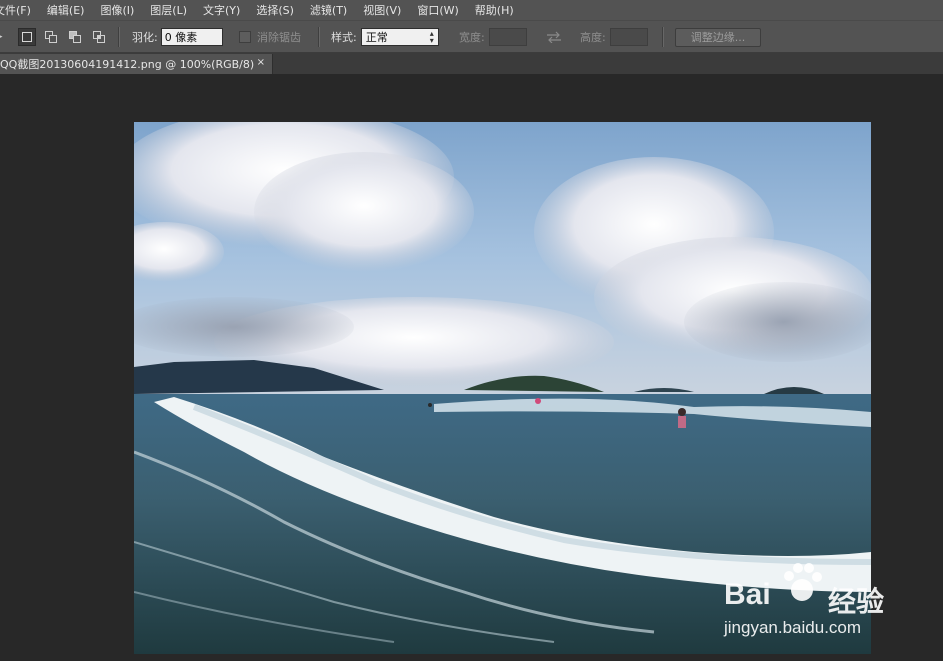 The image size is (943, 661). What do you see at coordinates (399, 37) in the screenshot?
I see `style-select: 正常 ▴ ▾` at bounding box center [399, 37].